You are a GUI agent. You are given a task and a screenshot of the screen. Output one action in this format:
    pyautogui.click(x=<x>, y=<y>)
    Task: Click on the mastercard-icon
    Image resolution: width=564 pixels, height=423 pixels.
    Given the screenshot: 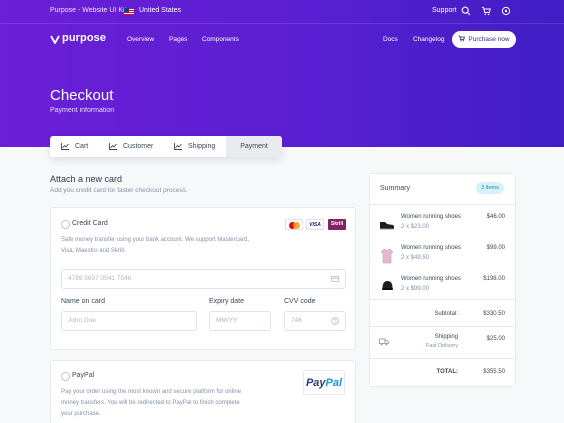 What is the action you would take?
    pyautogui.click(x=294, y=224)
    